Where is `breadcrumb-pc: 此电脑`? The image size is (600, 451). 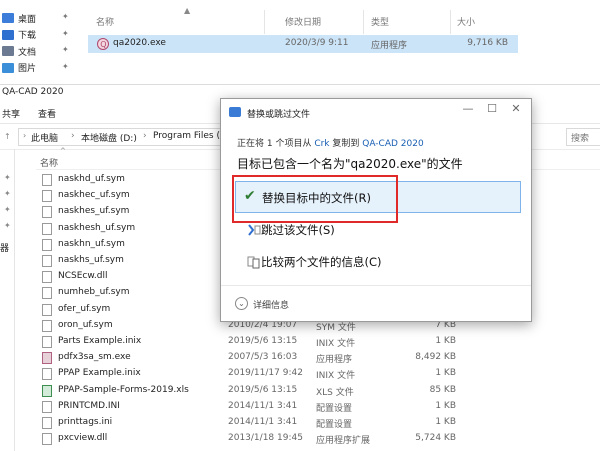
breadcrumb-pc: 此电脑 is located at coordinates (44, 137).